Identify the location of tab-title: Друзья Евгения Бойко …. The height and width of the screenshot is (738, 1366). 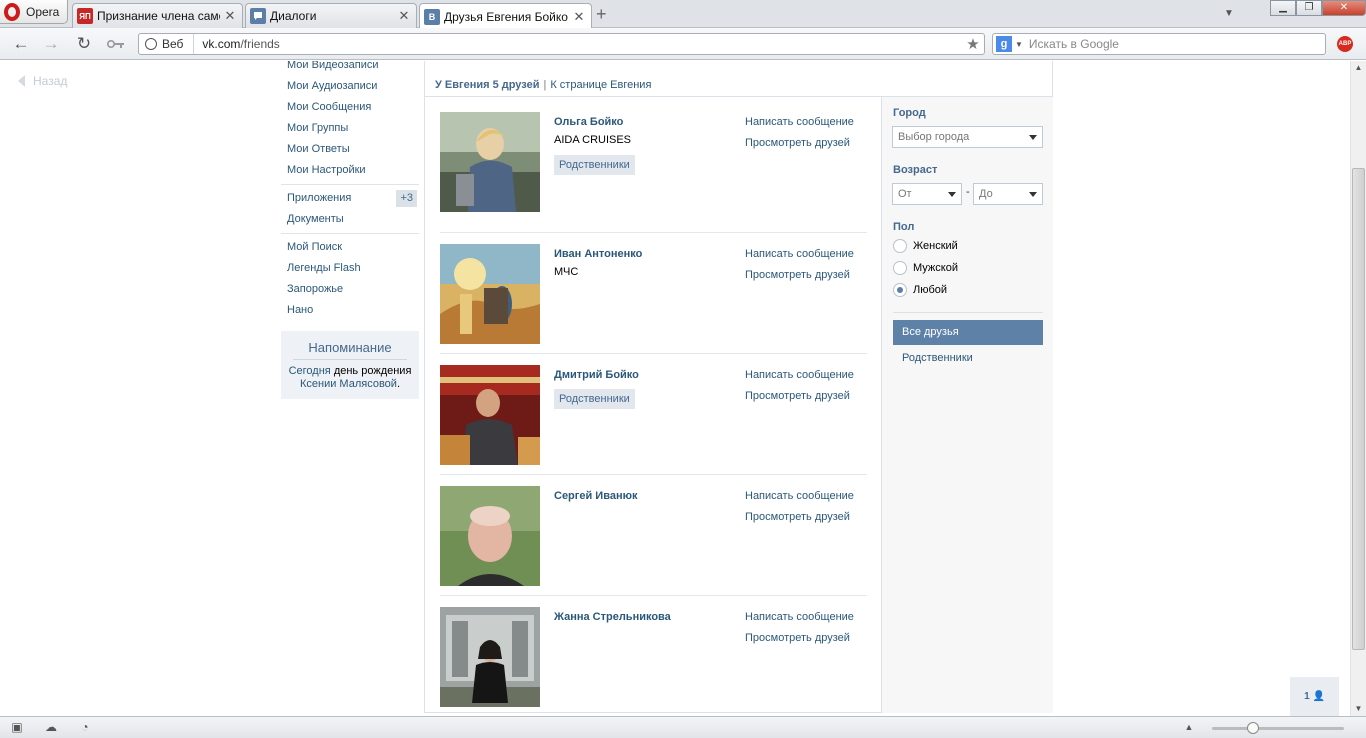
(506, 16).